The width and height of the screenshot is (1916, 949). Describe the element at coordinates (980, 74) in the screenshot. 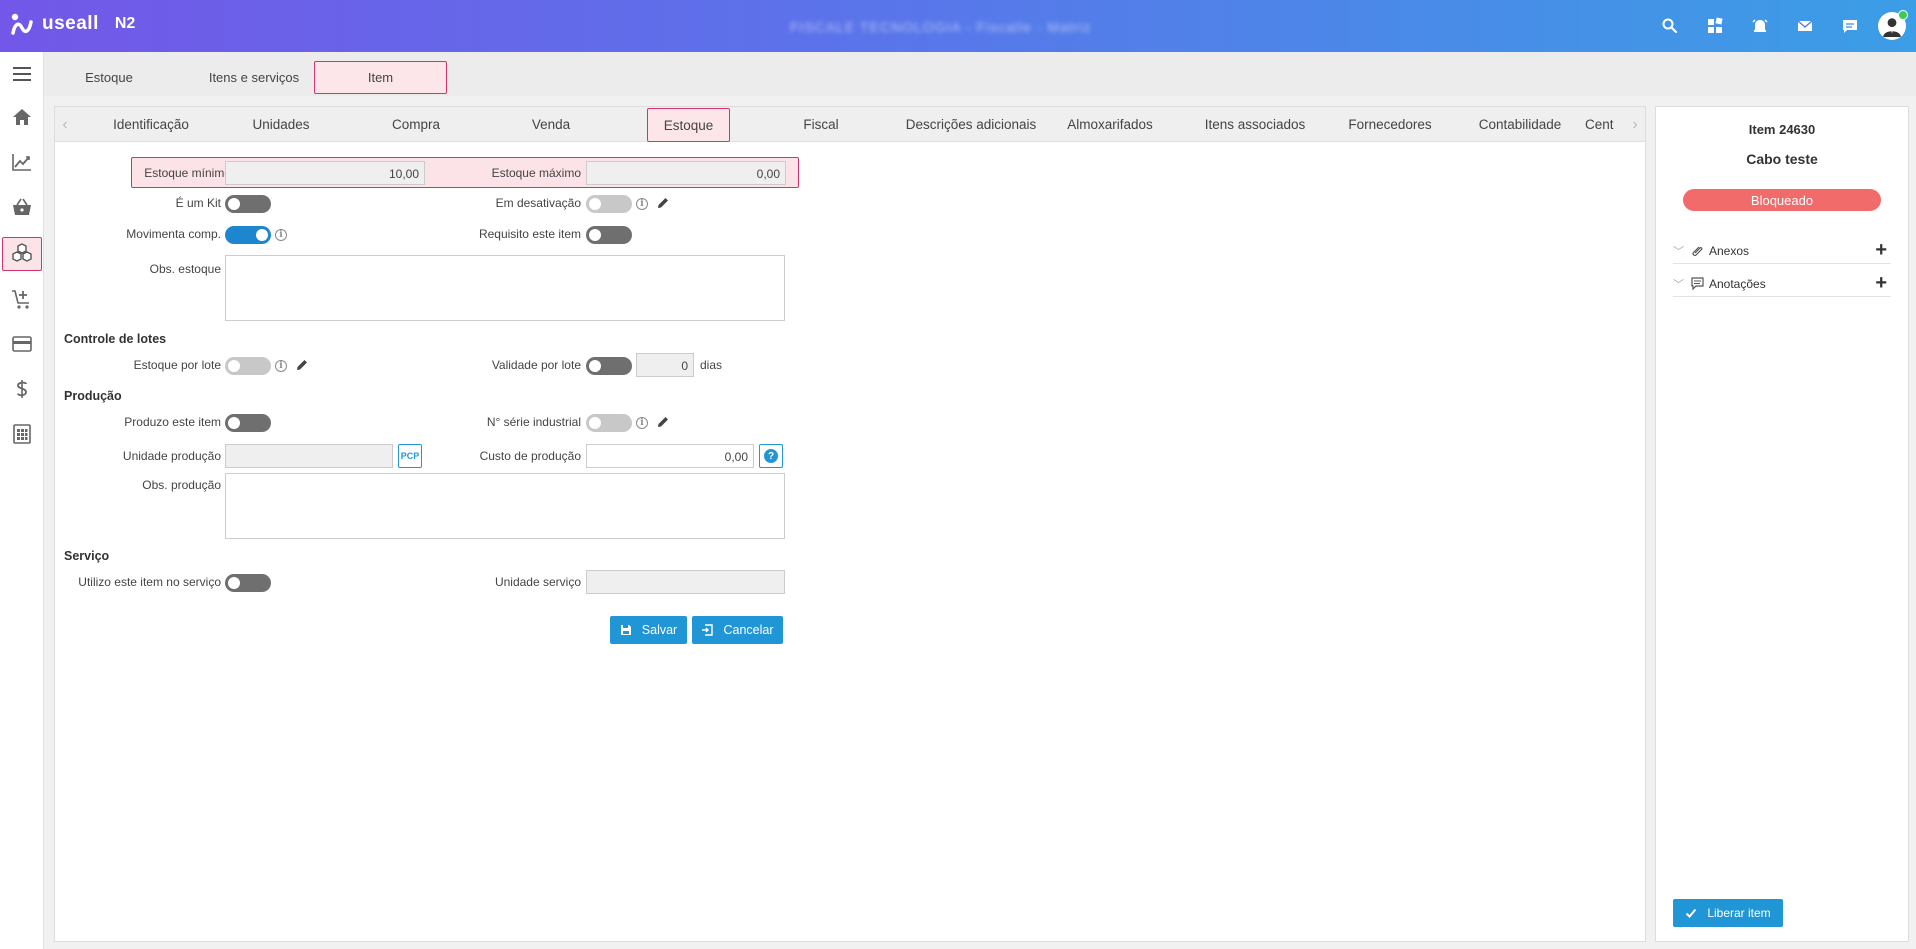

I see `module-tabs: Estoque Itens e serviços Item` at that location.